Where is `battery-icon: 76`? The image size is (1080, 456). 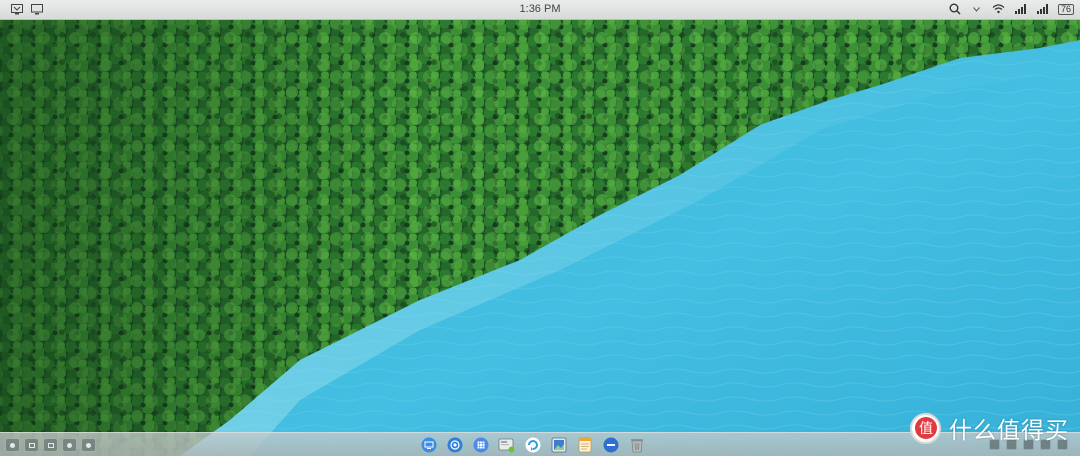
battery-icon: 76 is located at coordinates (1065, 9).